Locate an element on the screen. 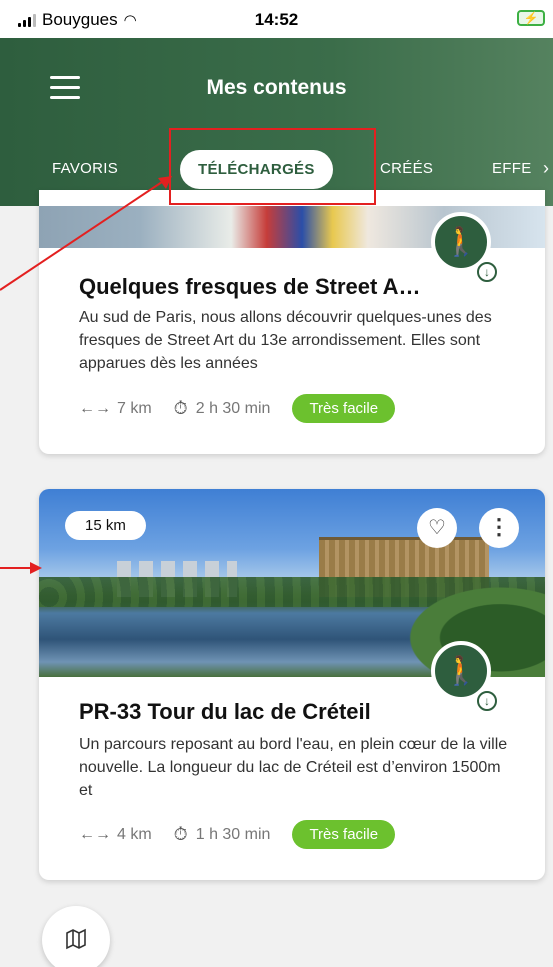  route-meta: ←→ 4 km ⏱ 1 h 30 min Très facile is located at coordinates (237, 834).